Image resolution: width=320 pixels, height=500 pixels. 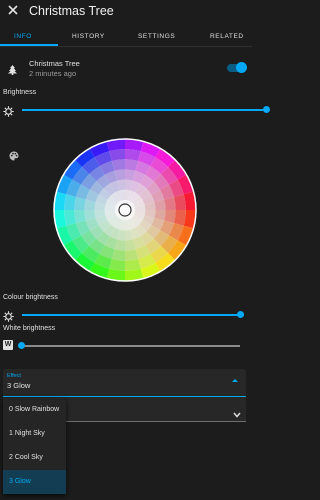 I want to click on brightness-slider, so click(x=144, y=110).